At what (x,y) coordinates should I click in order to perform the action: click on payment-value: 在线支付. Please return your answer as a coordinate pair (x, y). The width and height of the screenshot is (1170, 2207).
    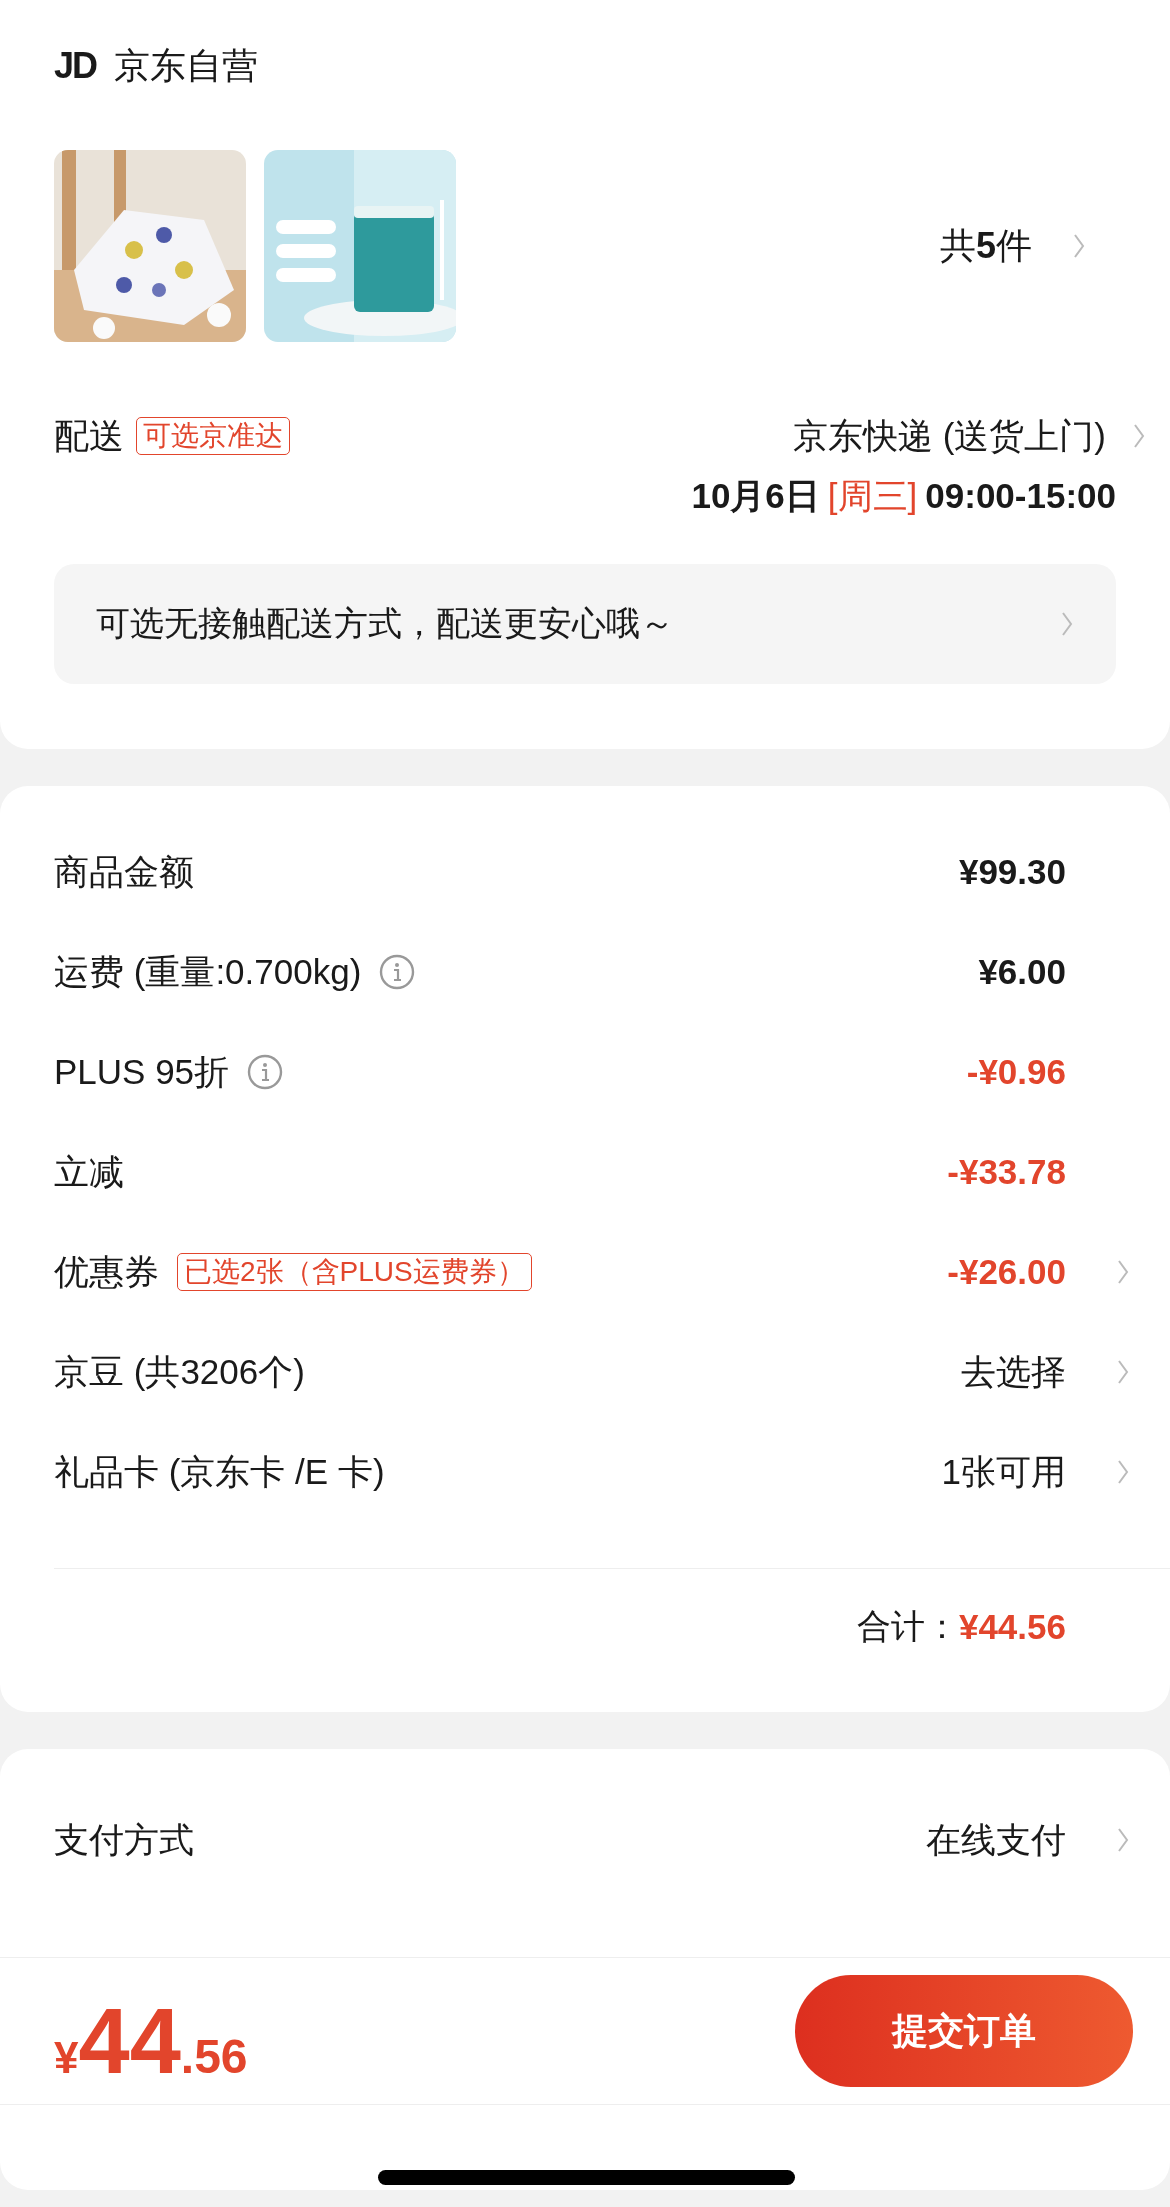
    Looking at the image, I should click on (996, 1840).